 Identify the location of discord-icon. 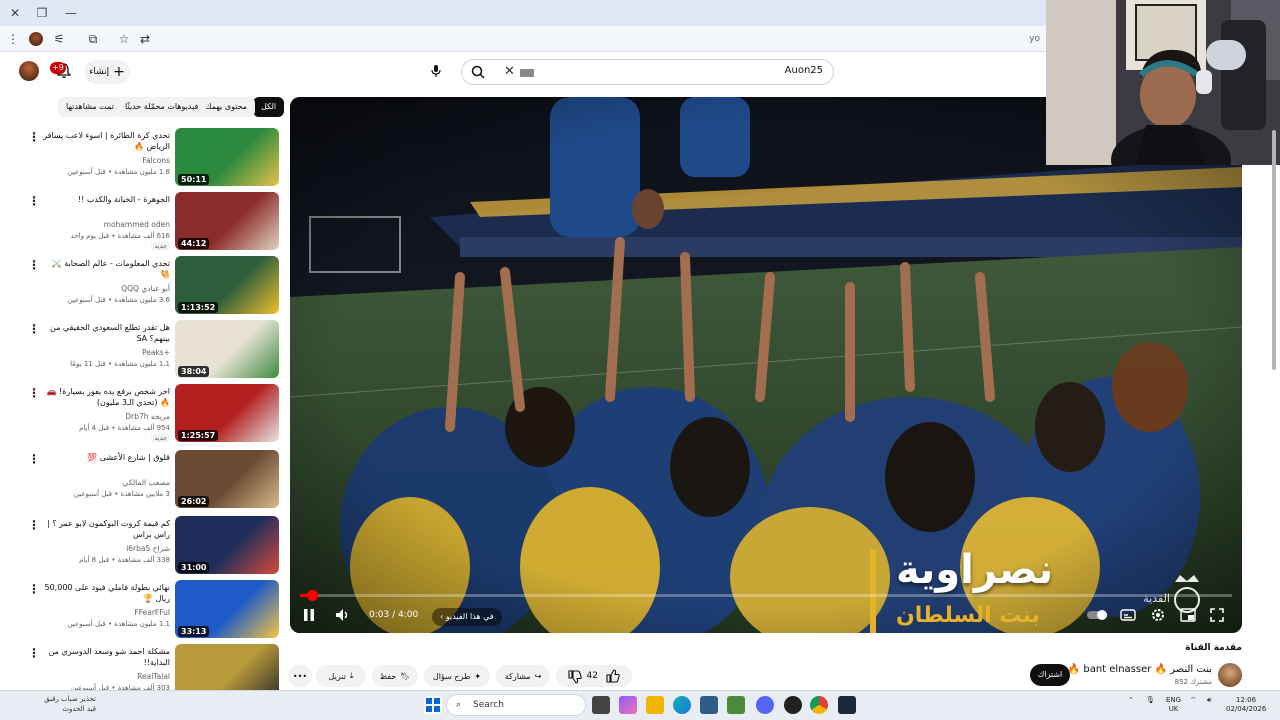
(765, 705).